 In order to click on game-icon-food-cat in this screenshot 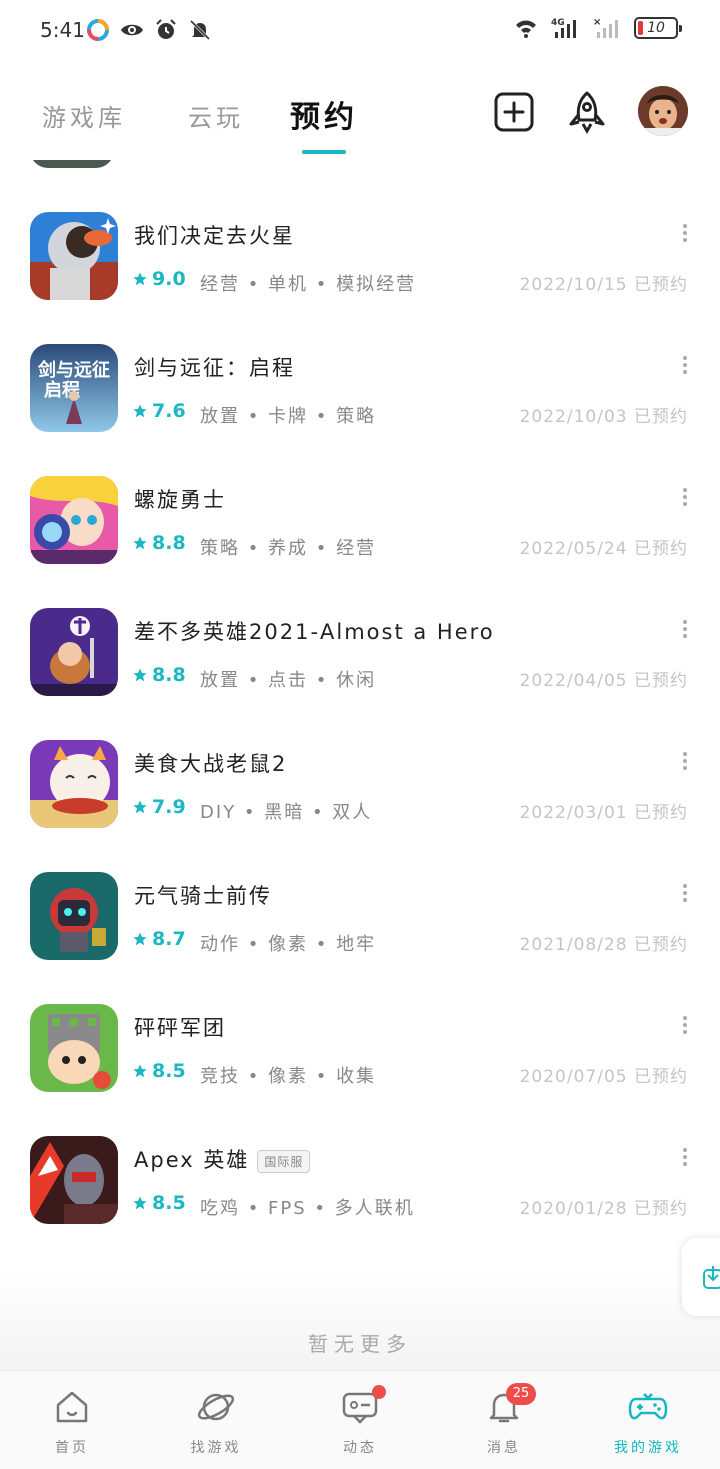, I will do `click(74, 784)`.